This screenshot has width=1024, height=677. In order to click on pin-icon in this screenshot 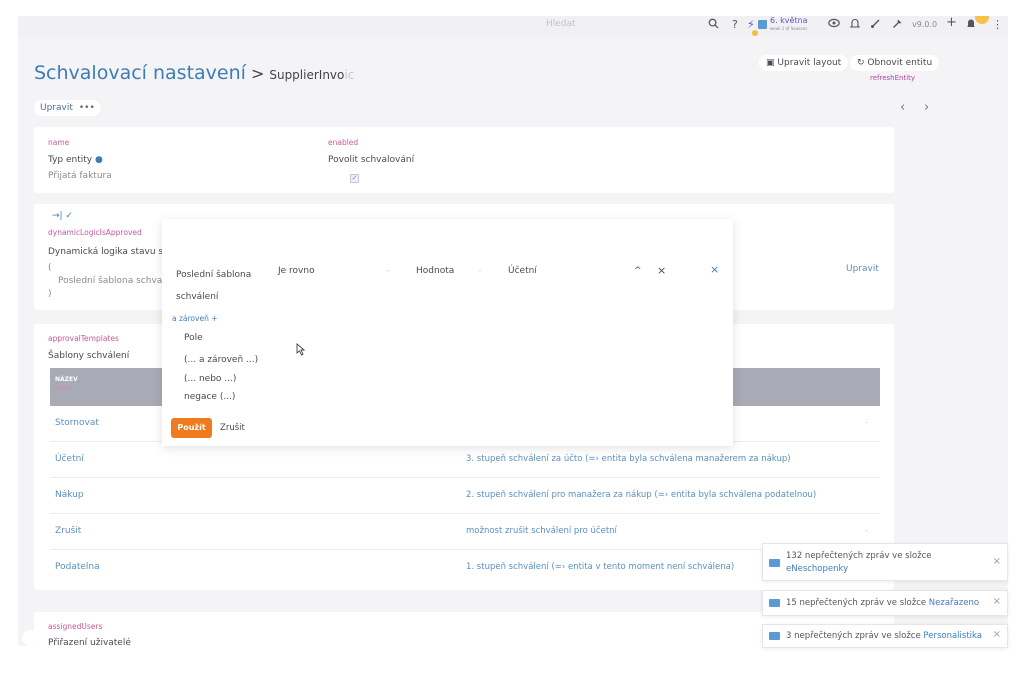, I will do `click(897, 25)`.